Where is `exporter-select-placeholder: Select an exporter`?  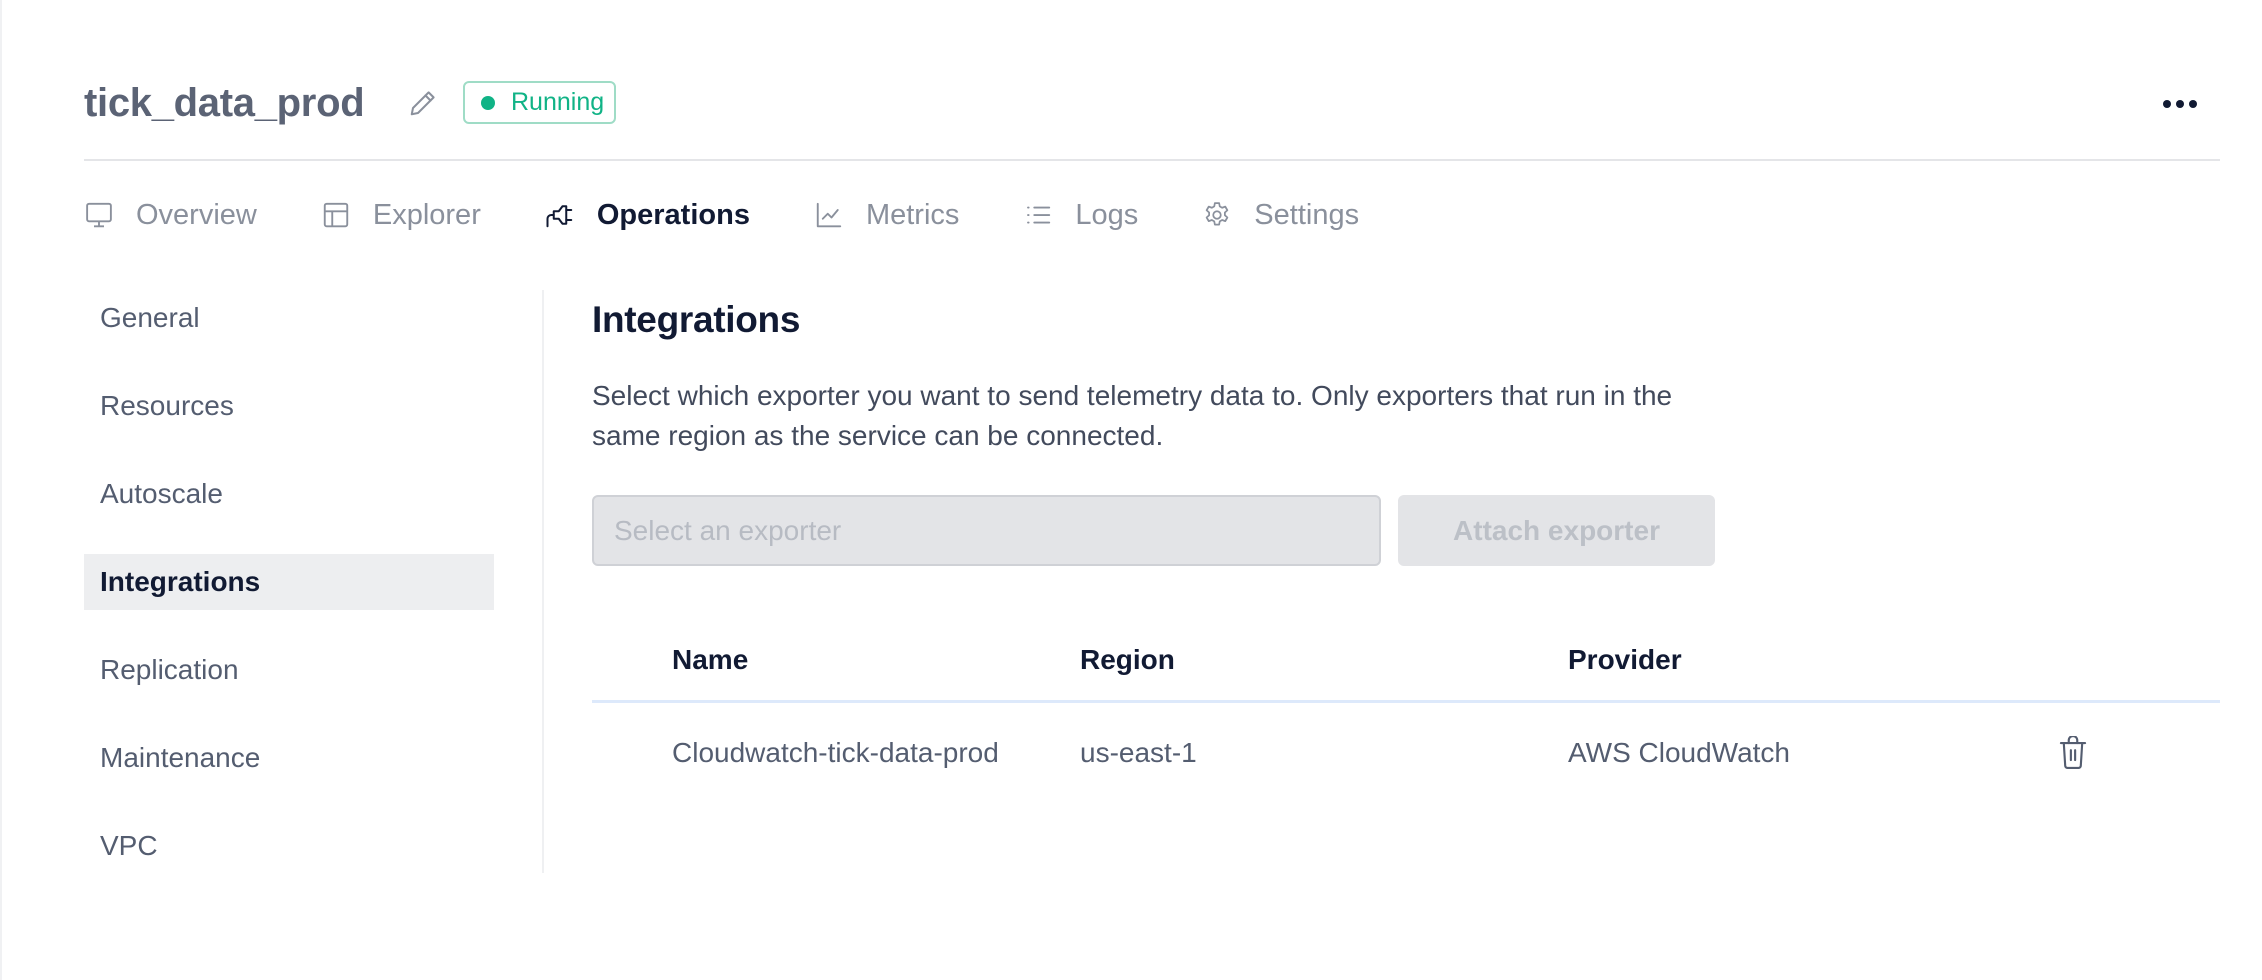 exporter-select-placeholder: Select an exporter is located at coordinates (728, 530).